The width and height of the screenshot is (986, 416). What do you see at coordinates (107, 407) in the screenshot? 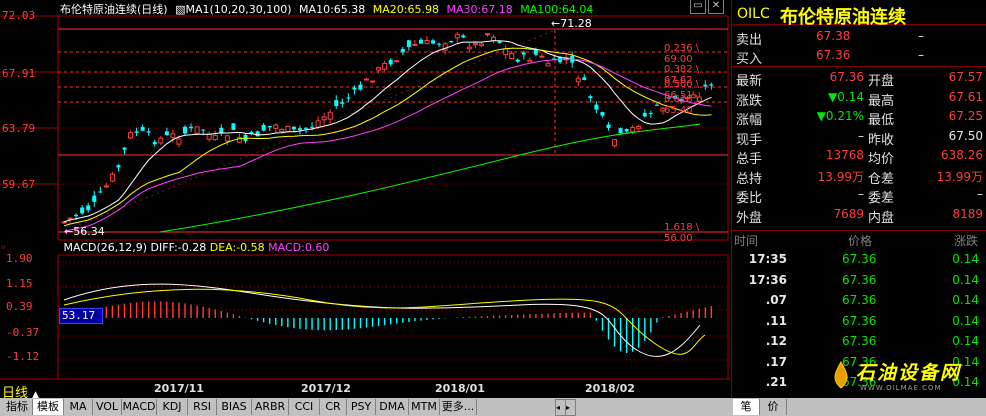
I see `tab-vol: VOL` at bounding box center [107, 407].